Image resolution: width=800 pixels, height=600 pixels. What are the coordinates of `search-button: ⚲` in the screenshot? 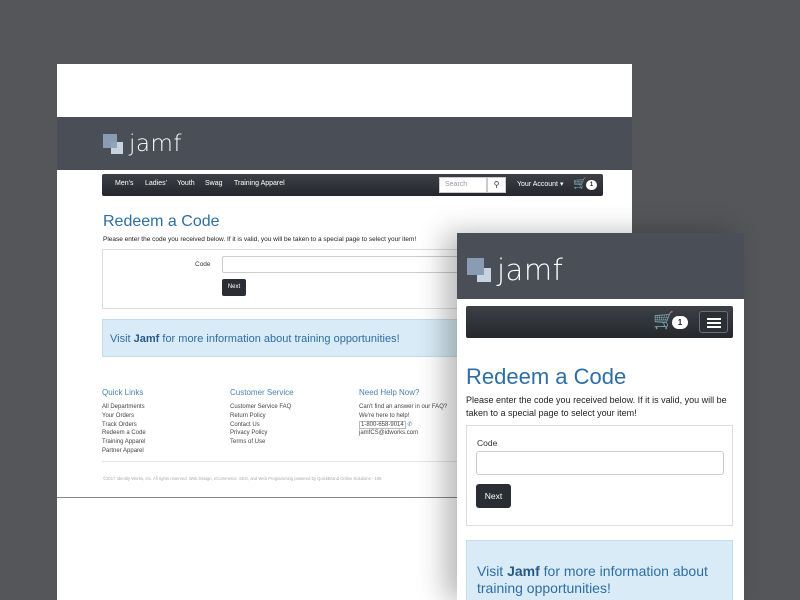 It's located at (496, 185).